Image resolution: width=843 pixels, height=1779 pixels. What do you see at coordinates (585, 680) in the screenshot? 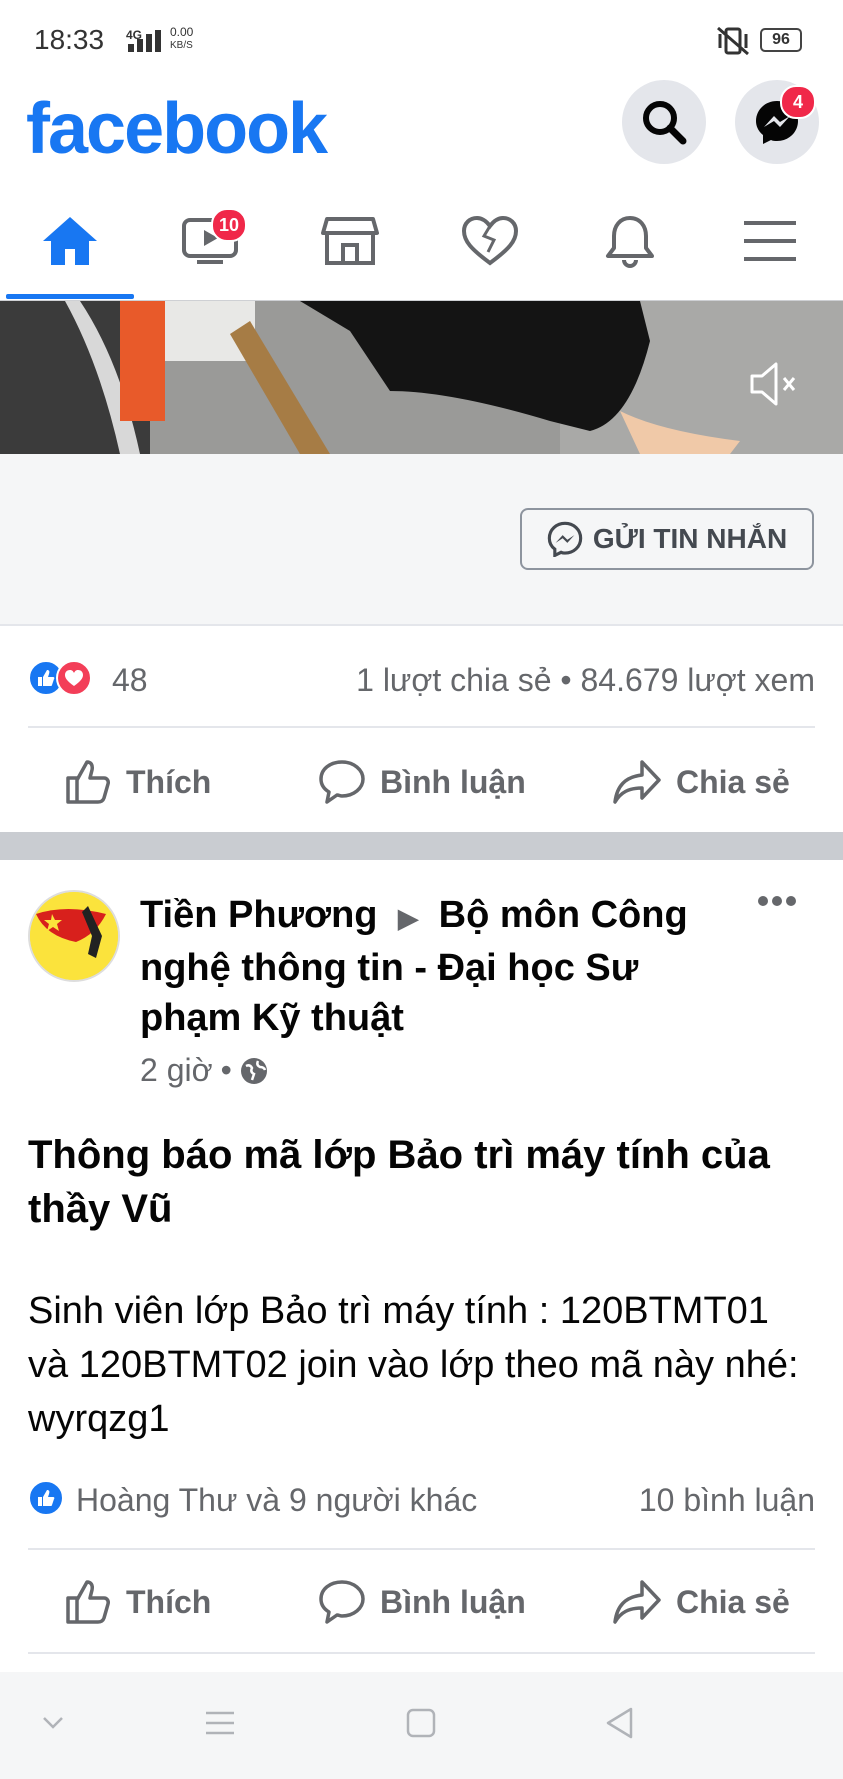
I see `share-view-count: 1 lượt chia sẻ • 84.679 lượt xem` at bounding box center [585, 680].